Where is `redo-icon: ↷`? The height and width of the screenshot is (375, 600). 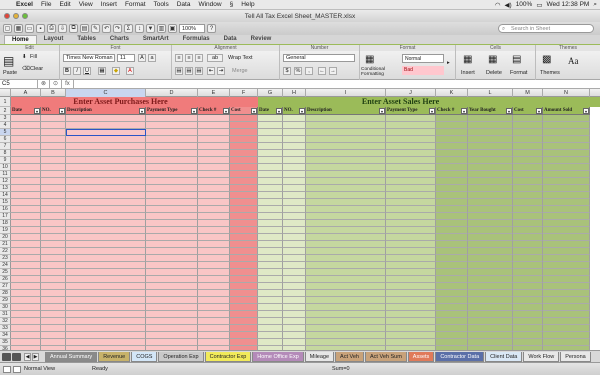 redo-icon: ↷ is located at coordinates (117, 28).